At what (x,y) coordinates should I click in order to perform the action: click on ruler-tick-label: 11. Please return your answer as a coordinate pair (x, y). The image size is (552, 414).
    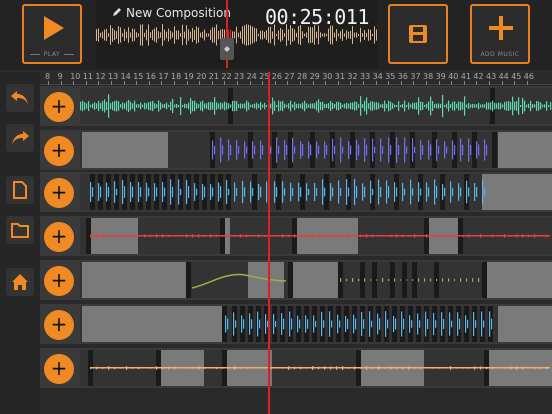
    Looking at the image, I should click on (87, 76).